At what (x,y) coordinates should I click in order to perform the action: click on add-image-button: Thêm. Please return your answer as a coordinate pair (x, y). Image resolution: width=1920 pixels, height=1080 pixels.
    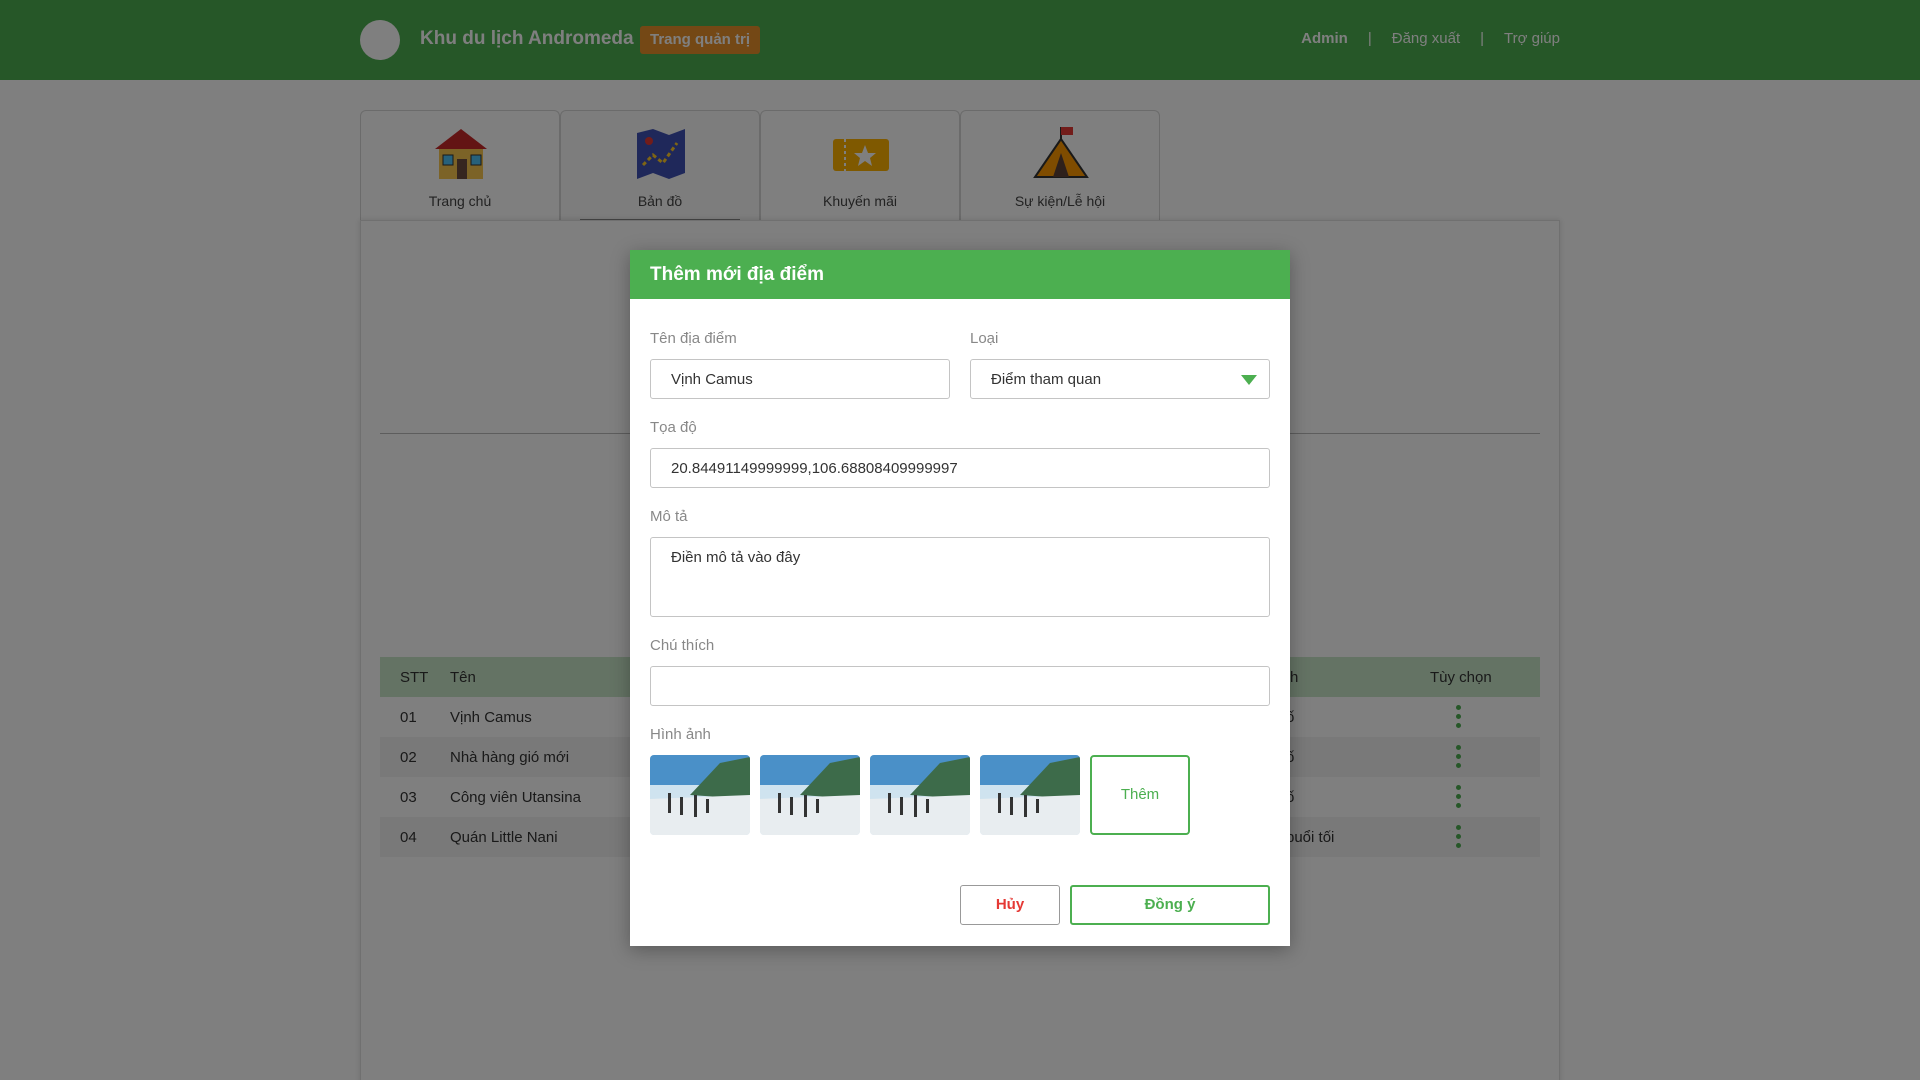
    Looking at the image, I should click on (1140, 795).